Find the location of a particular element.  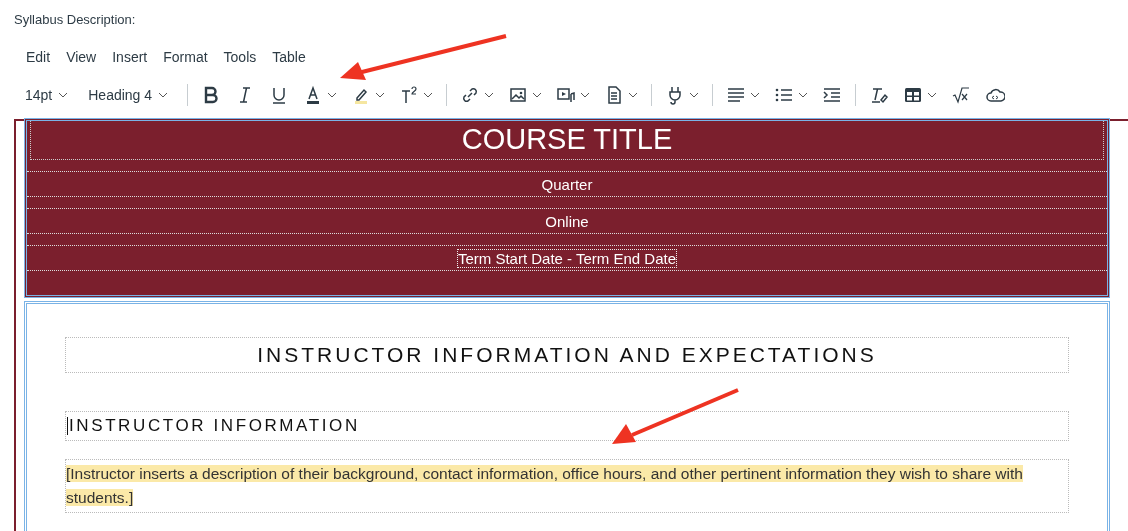

toolbar-dropdown: 14pt is located at coordinates (47, 95).